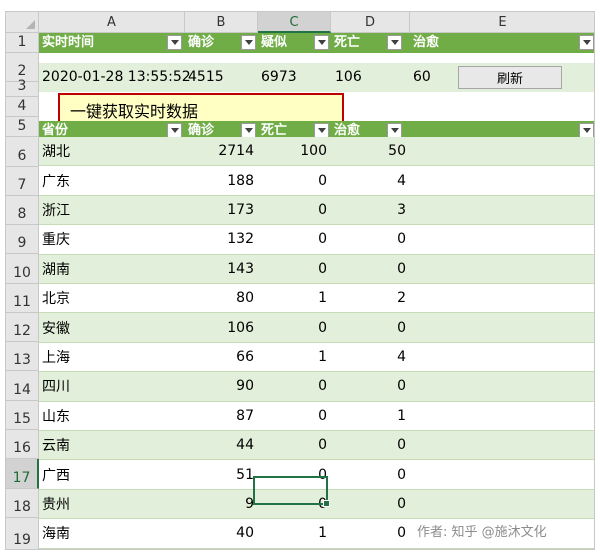 This screenshot has width=600, height=555. Describe the element at coordinates (113, 239) in the screenshot. I see `province-name-cell: 重庆` at that location.